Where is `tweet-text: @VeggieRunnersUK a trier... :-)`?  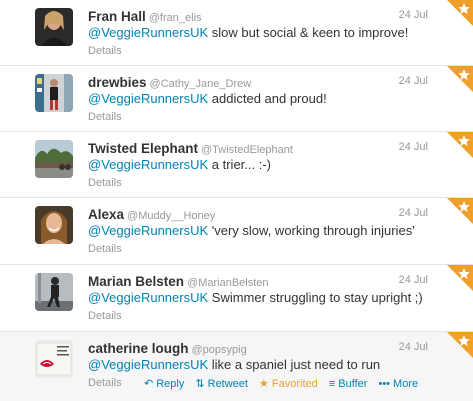
tweet-text: @VeggieRunnersUK a trier... :-) is located at coordinates (270, 164).